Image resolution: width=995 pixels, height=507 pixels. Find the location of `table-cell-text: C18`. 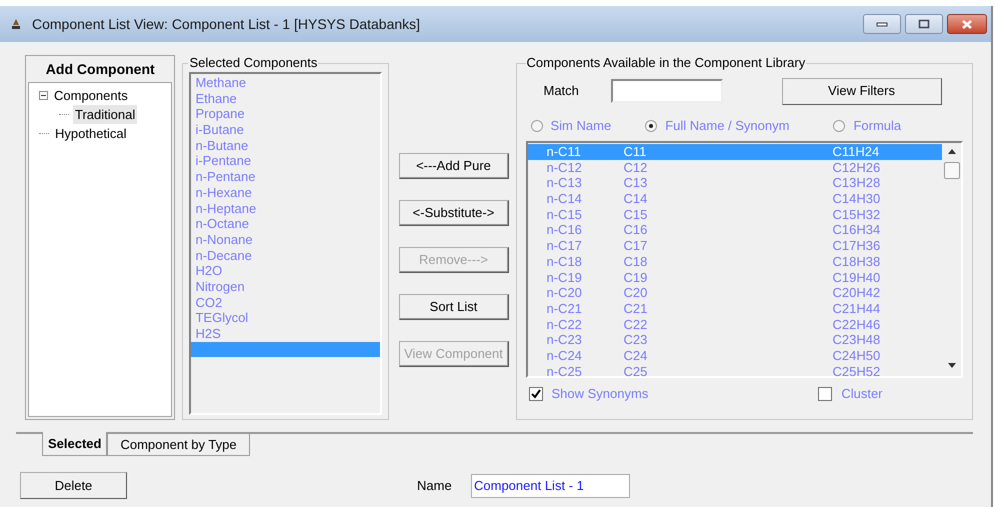

table-cell-text: C18 is located at coordinates (636, 262).